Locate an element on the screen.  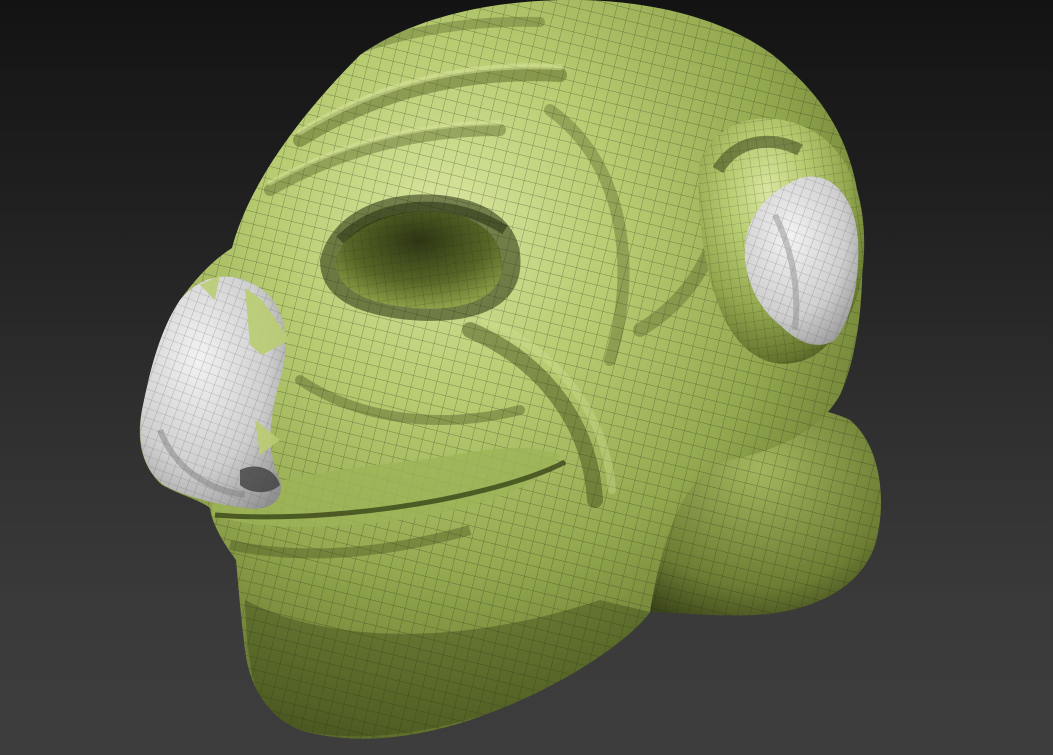
nose is located at coordinates (215, 392).